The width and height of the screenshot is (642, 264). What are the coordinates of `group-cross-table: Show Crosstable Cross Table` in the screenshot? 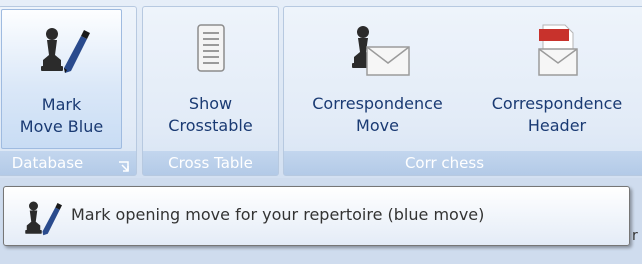 It's located at (210, 91).